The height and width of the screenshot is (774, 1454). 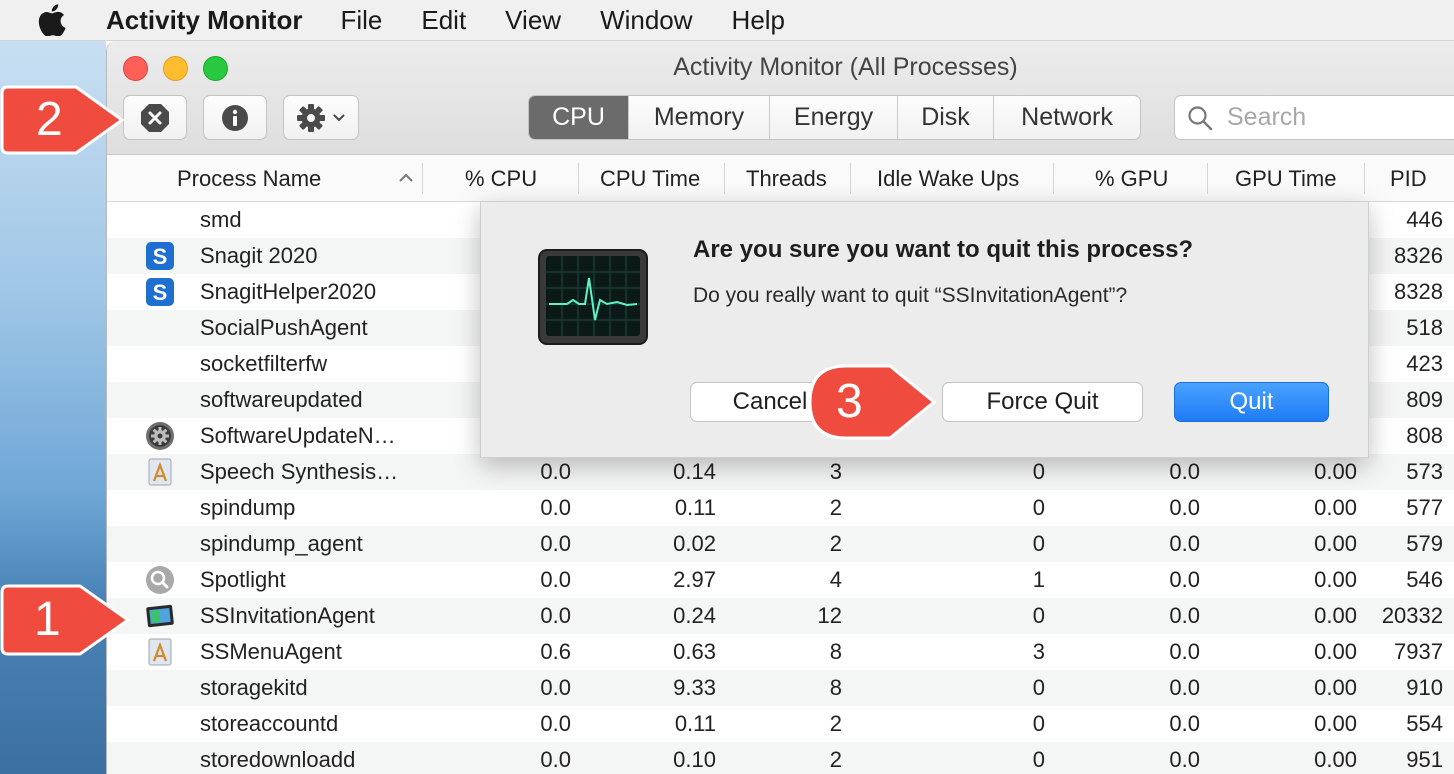 What do you see at coordinates (259, 255) in the screenshot?
I see `process-name-cell: Snagit 2020` at bounding box center [259, 255].